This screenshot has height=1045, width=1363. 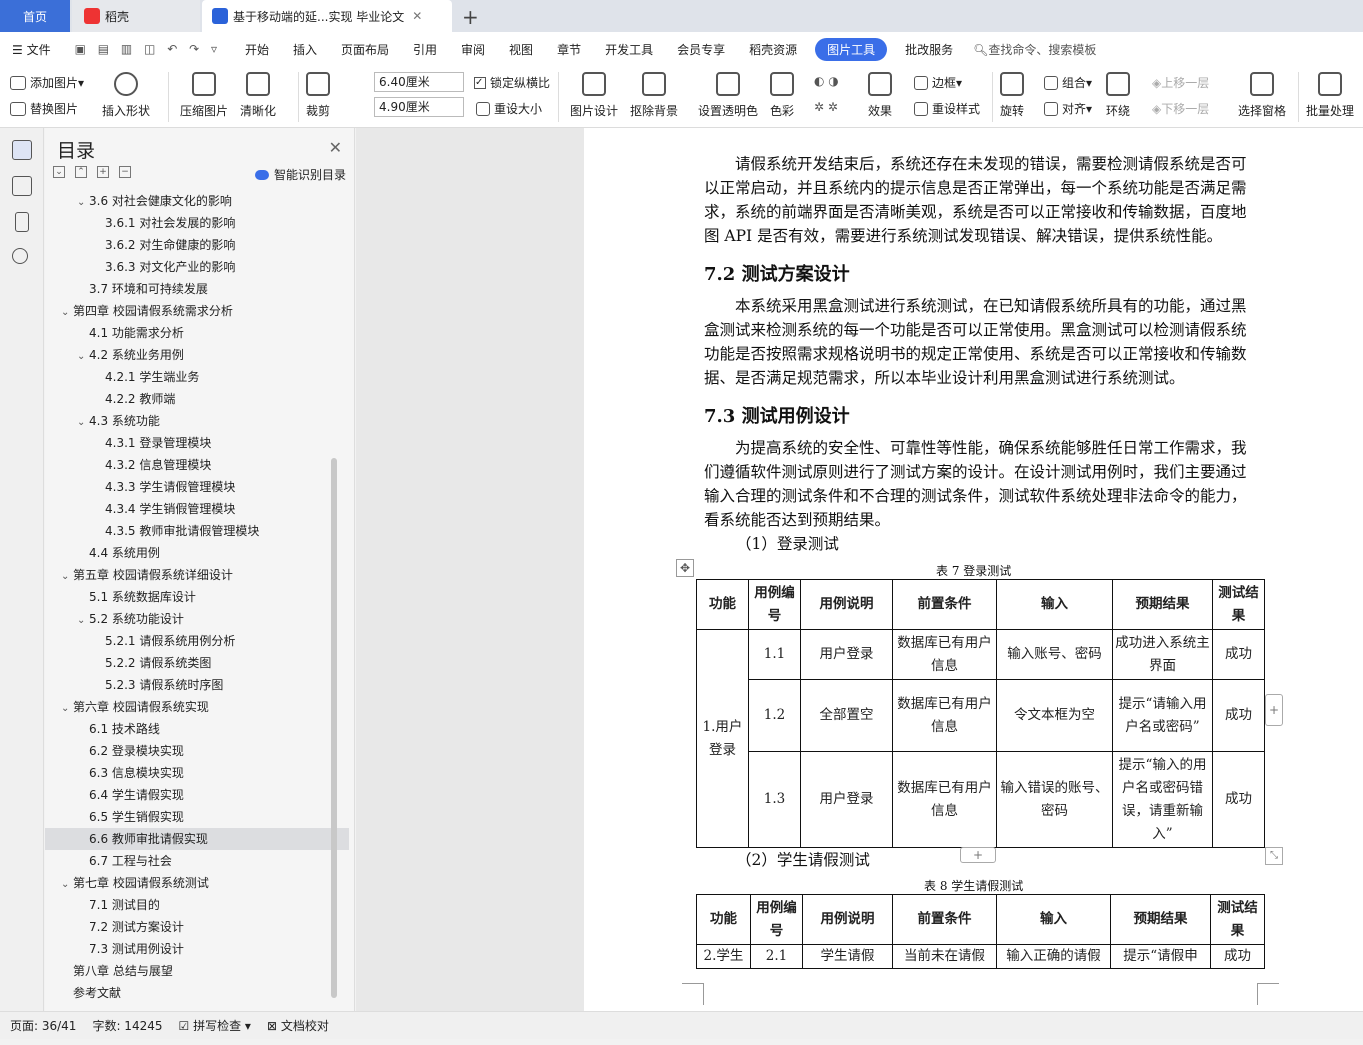 What do you see at coordinates (20, 256) in the screenshot?
I see `search-icon` at bounding box center [20, 256].